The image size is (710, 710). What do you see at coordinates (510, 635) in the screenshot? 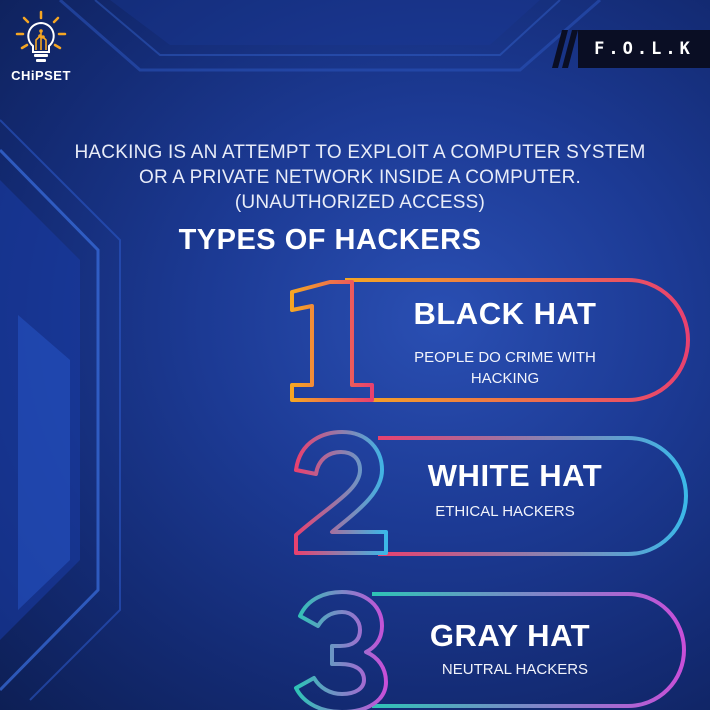
I see `card-3-title: GRAY HAT` at bounding box center [510, 635].